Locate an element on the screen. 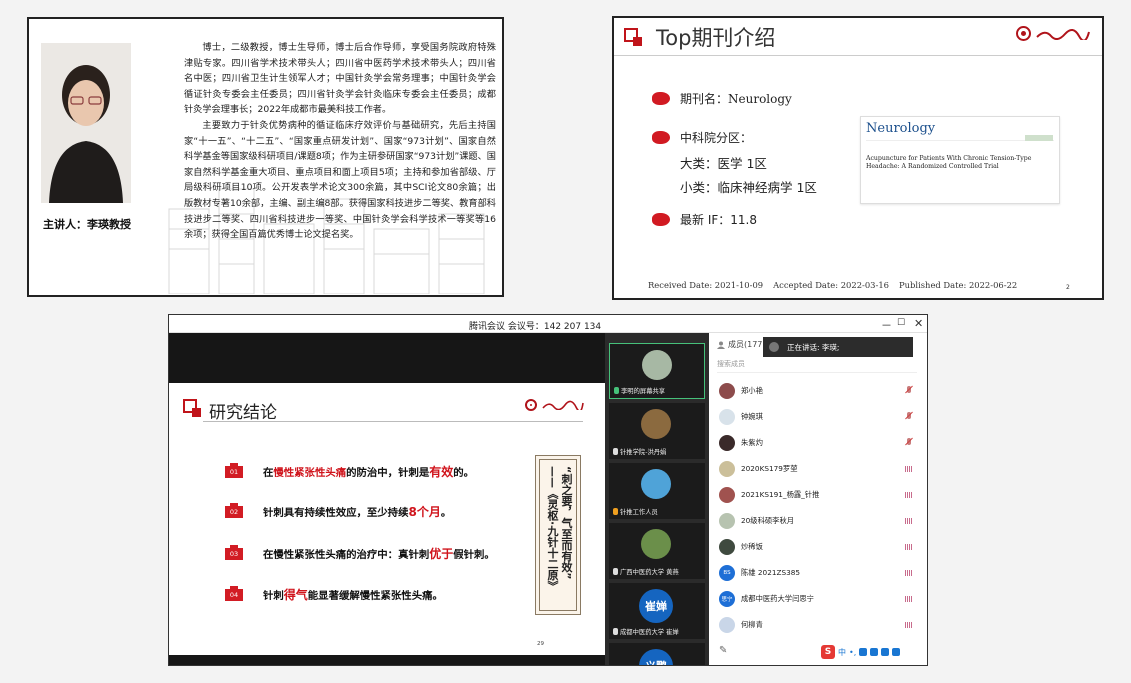  member-name: 何柳青 is located at coordinates (752, 624).